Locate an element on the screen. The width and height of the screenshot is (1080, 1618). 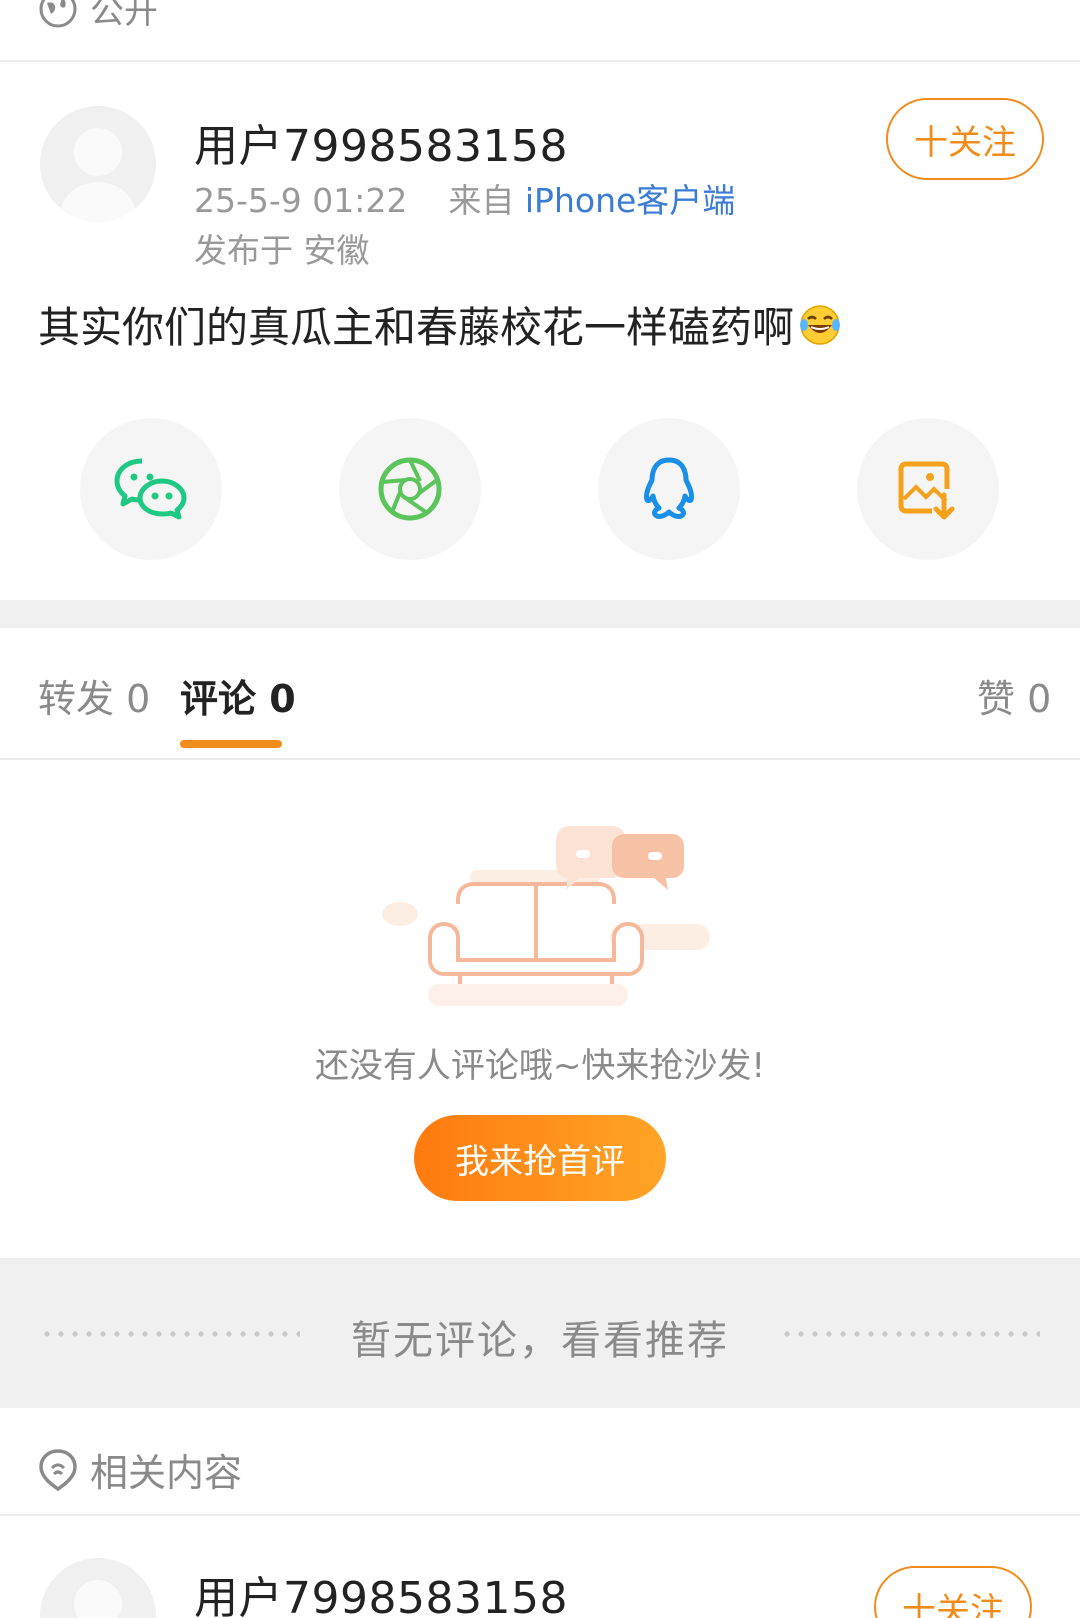
share-qq-button is located at coordinates (669, 489).